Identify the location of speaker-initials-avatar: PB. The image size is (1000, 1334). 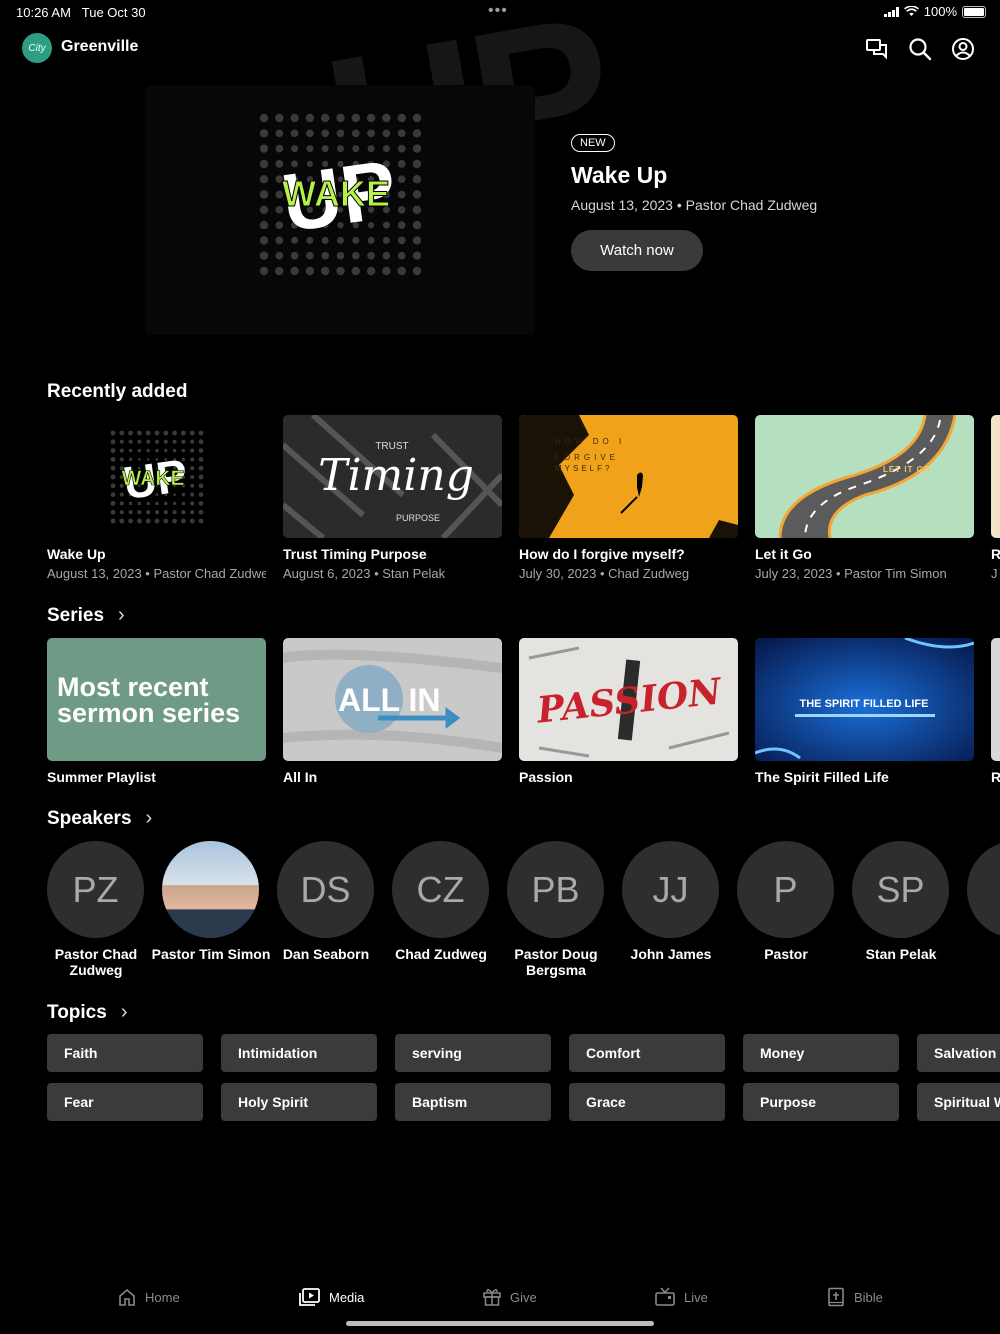
(555, 889).